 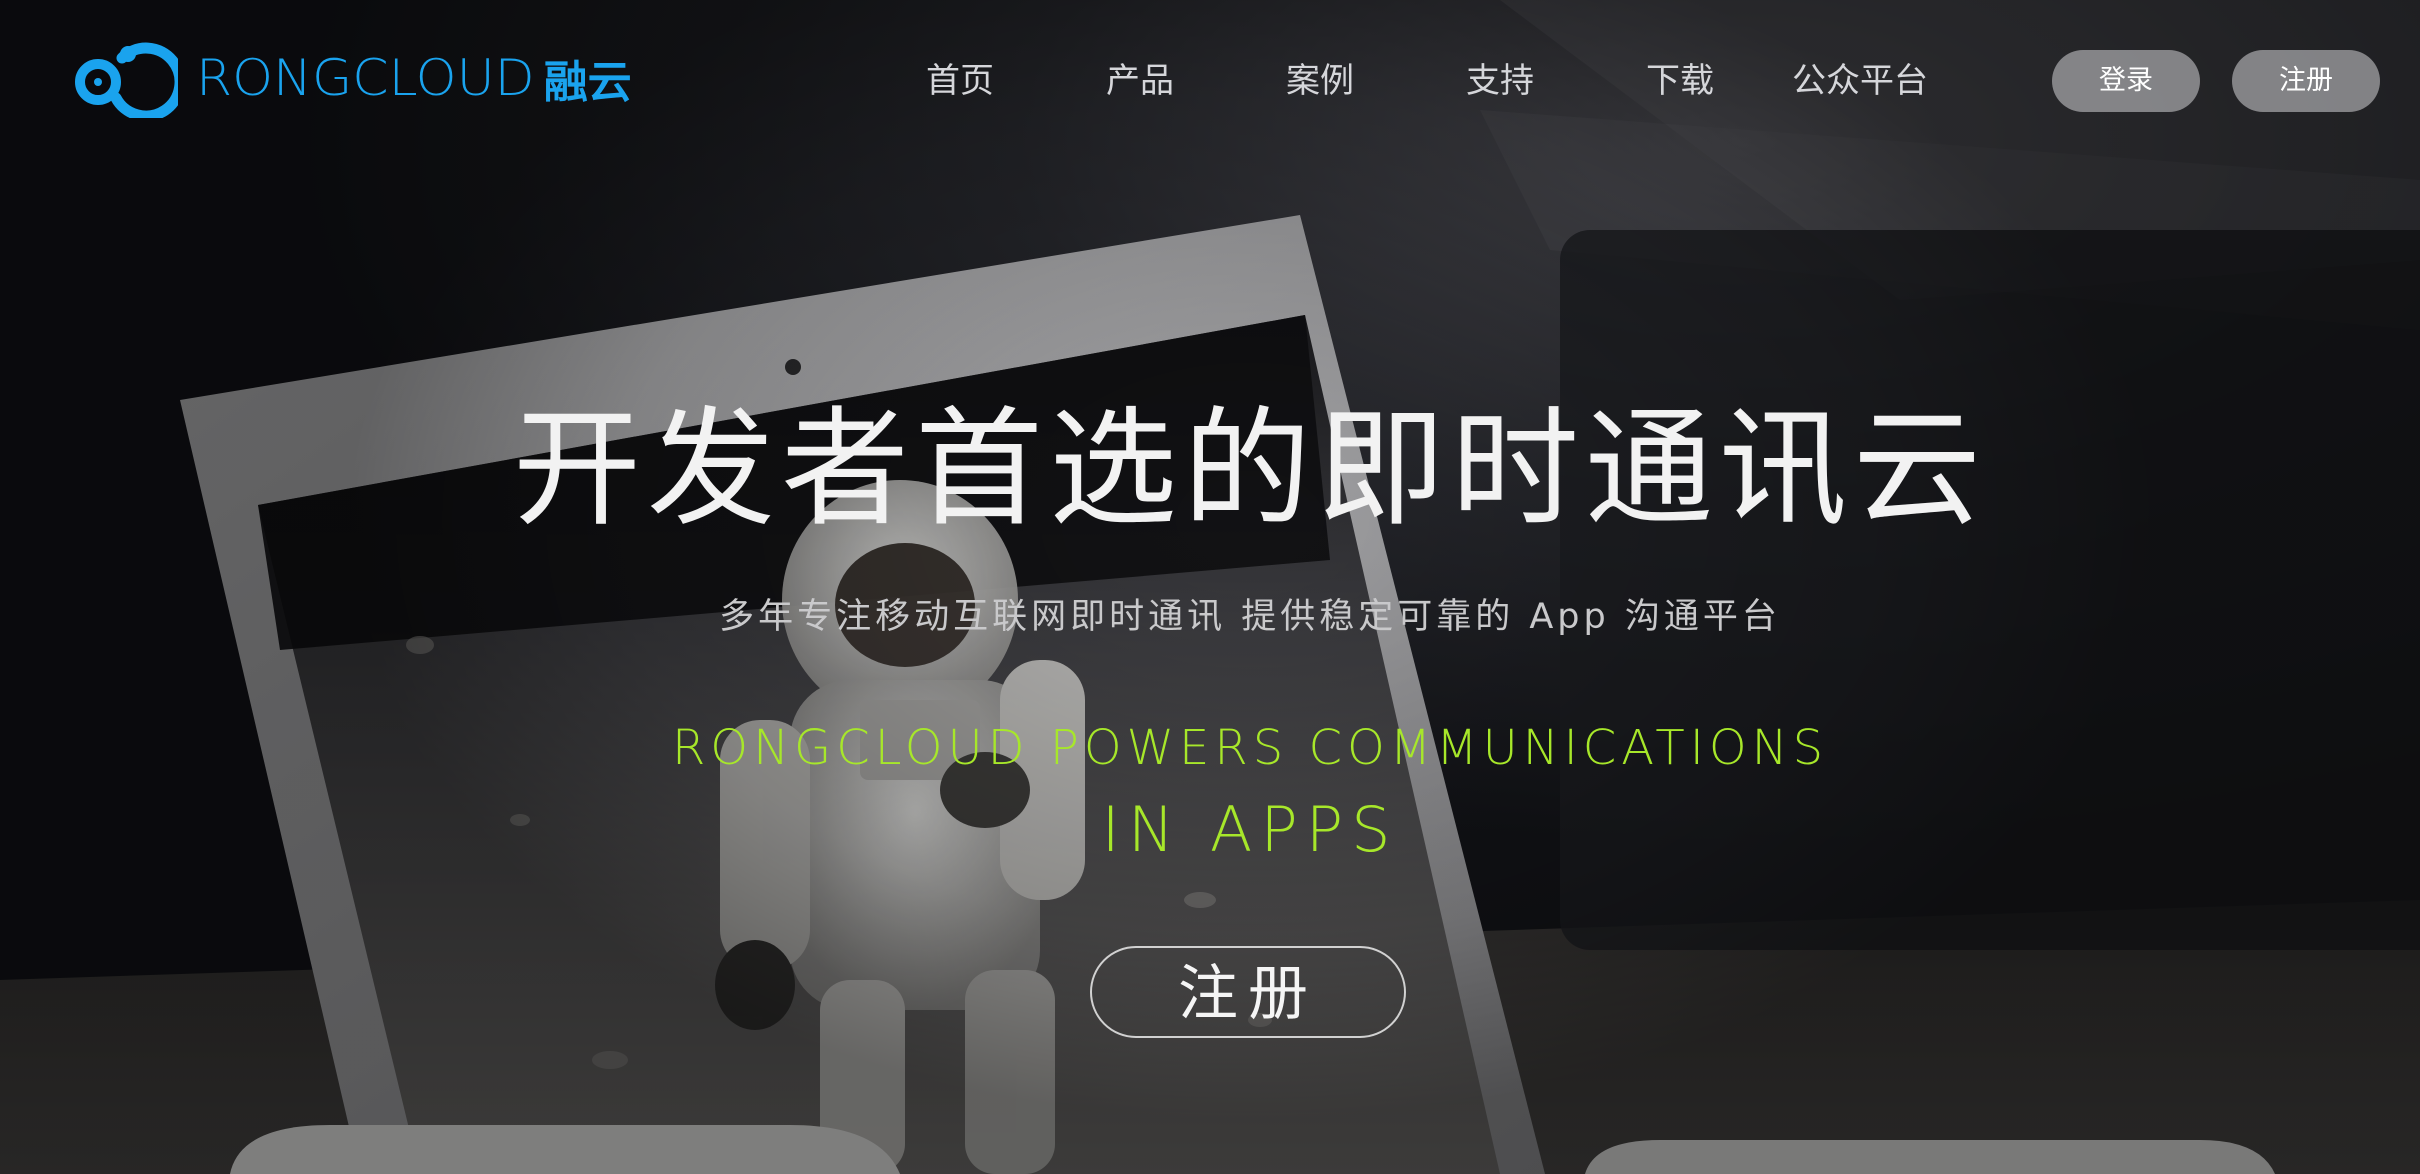 I want to click on nav-item-home: 首页, so click(x=960, y=81).